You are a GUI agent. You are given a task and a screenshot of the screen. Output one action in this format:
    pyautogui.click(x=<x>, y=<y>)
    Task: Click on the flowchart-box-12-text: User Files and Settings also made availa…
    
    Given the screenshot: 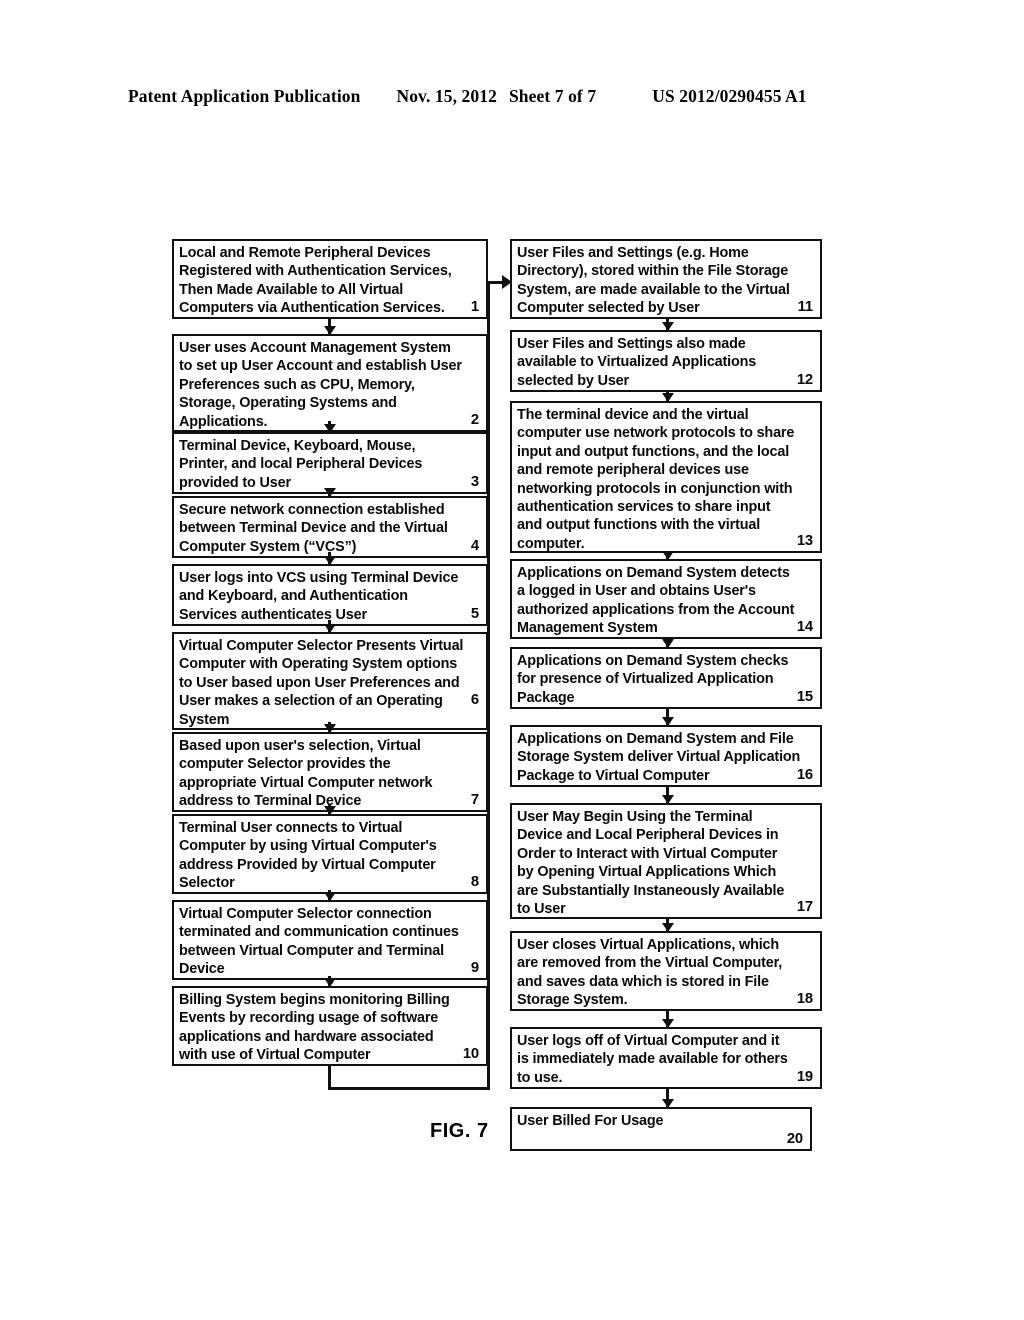 What is the action you would take?
    pyautogui.click(x=637, y=362)
    